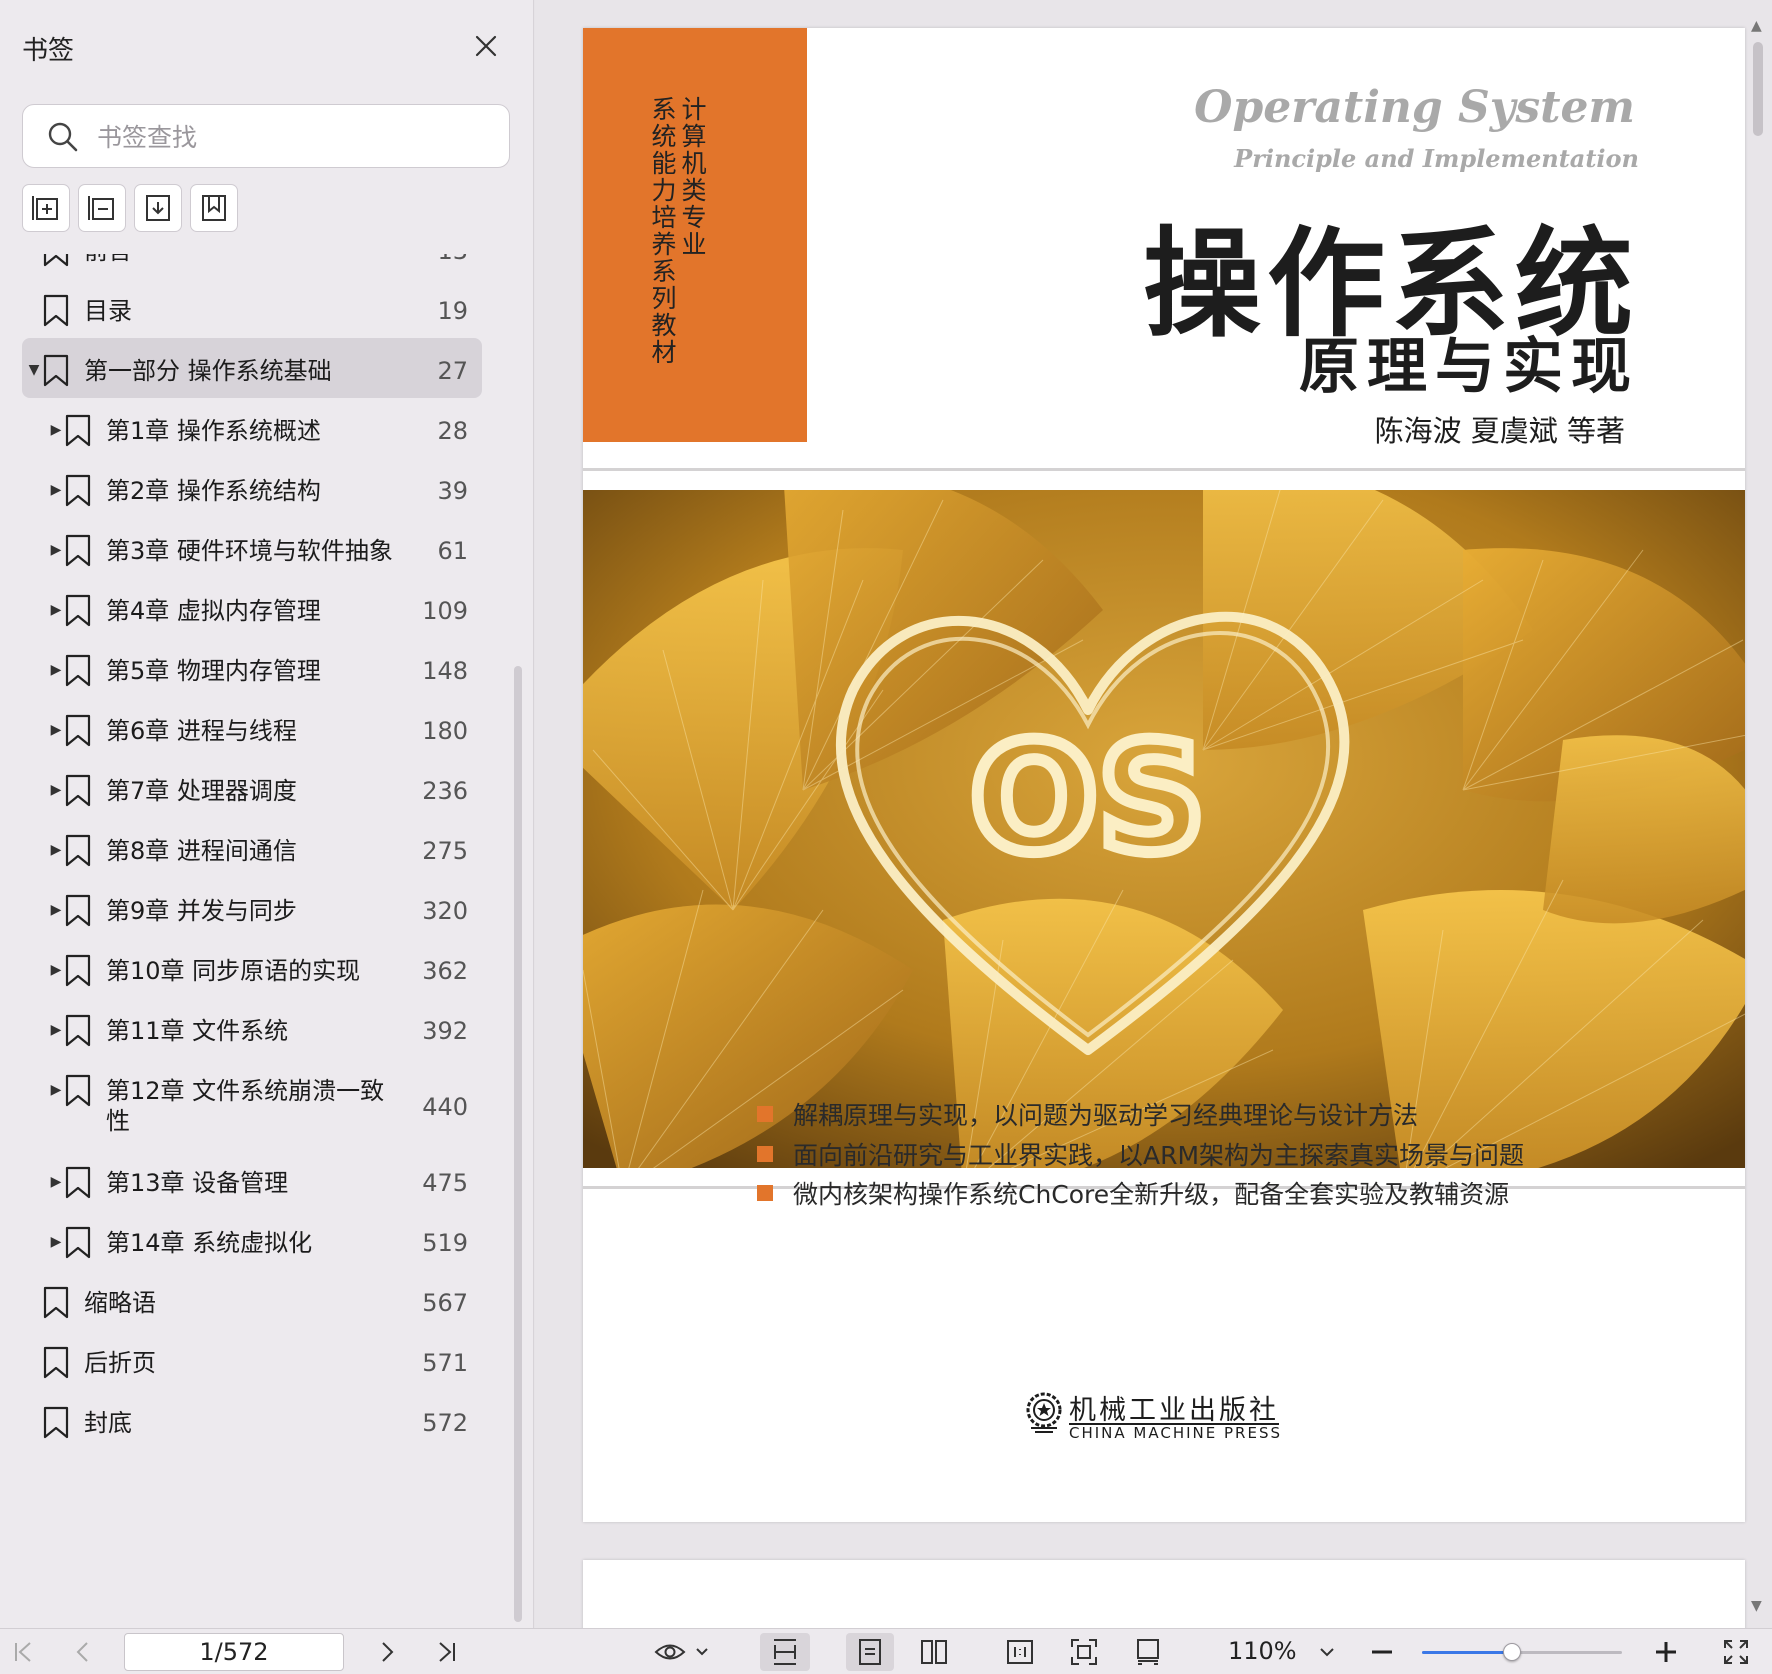 This screenshot has height=1674, width=1772. What do you see at coordinates (1088, 799) in the screenshot?
I see `art-os-text: OS` at bounding box center [1088, 799].